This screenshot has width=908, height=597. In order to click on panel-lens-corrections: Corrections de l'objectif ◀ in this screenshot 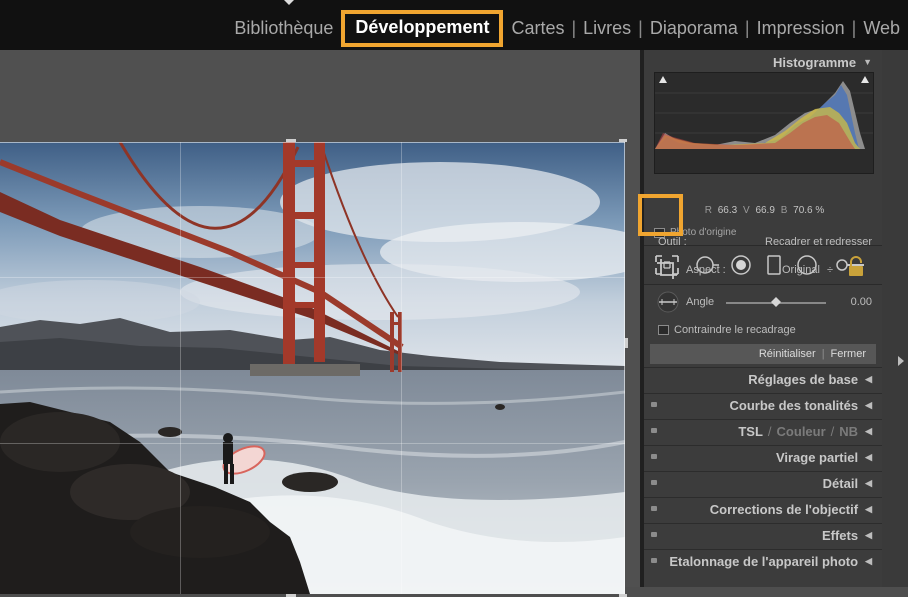, I will do `click(763, 509)`.